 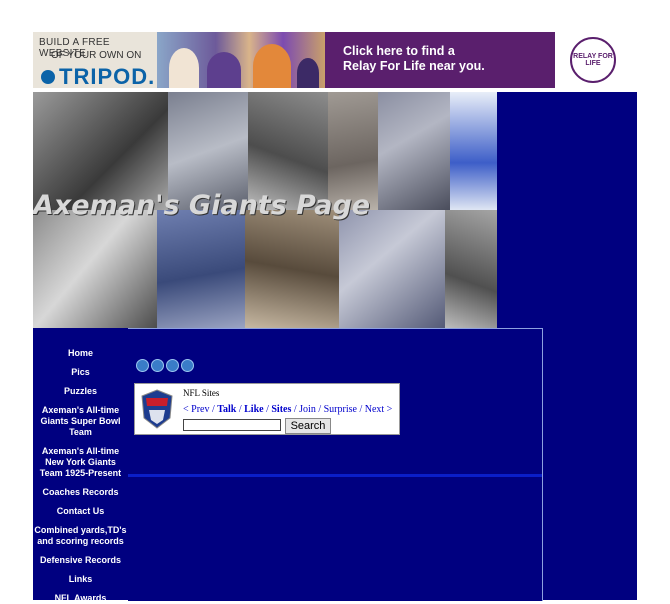 I want to click on webring-talk-link: Talk, so click(x=226, y=409).